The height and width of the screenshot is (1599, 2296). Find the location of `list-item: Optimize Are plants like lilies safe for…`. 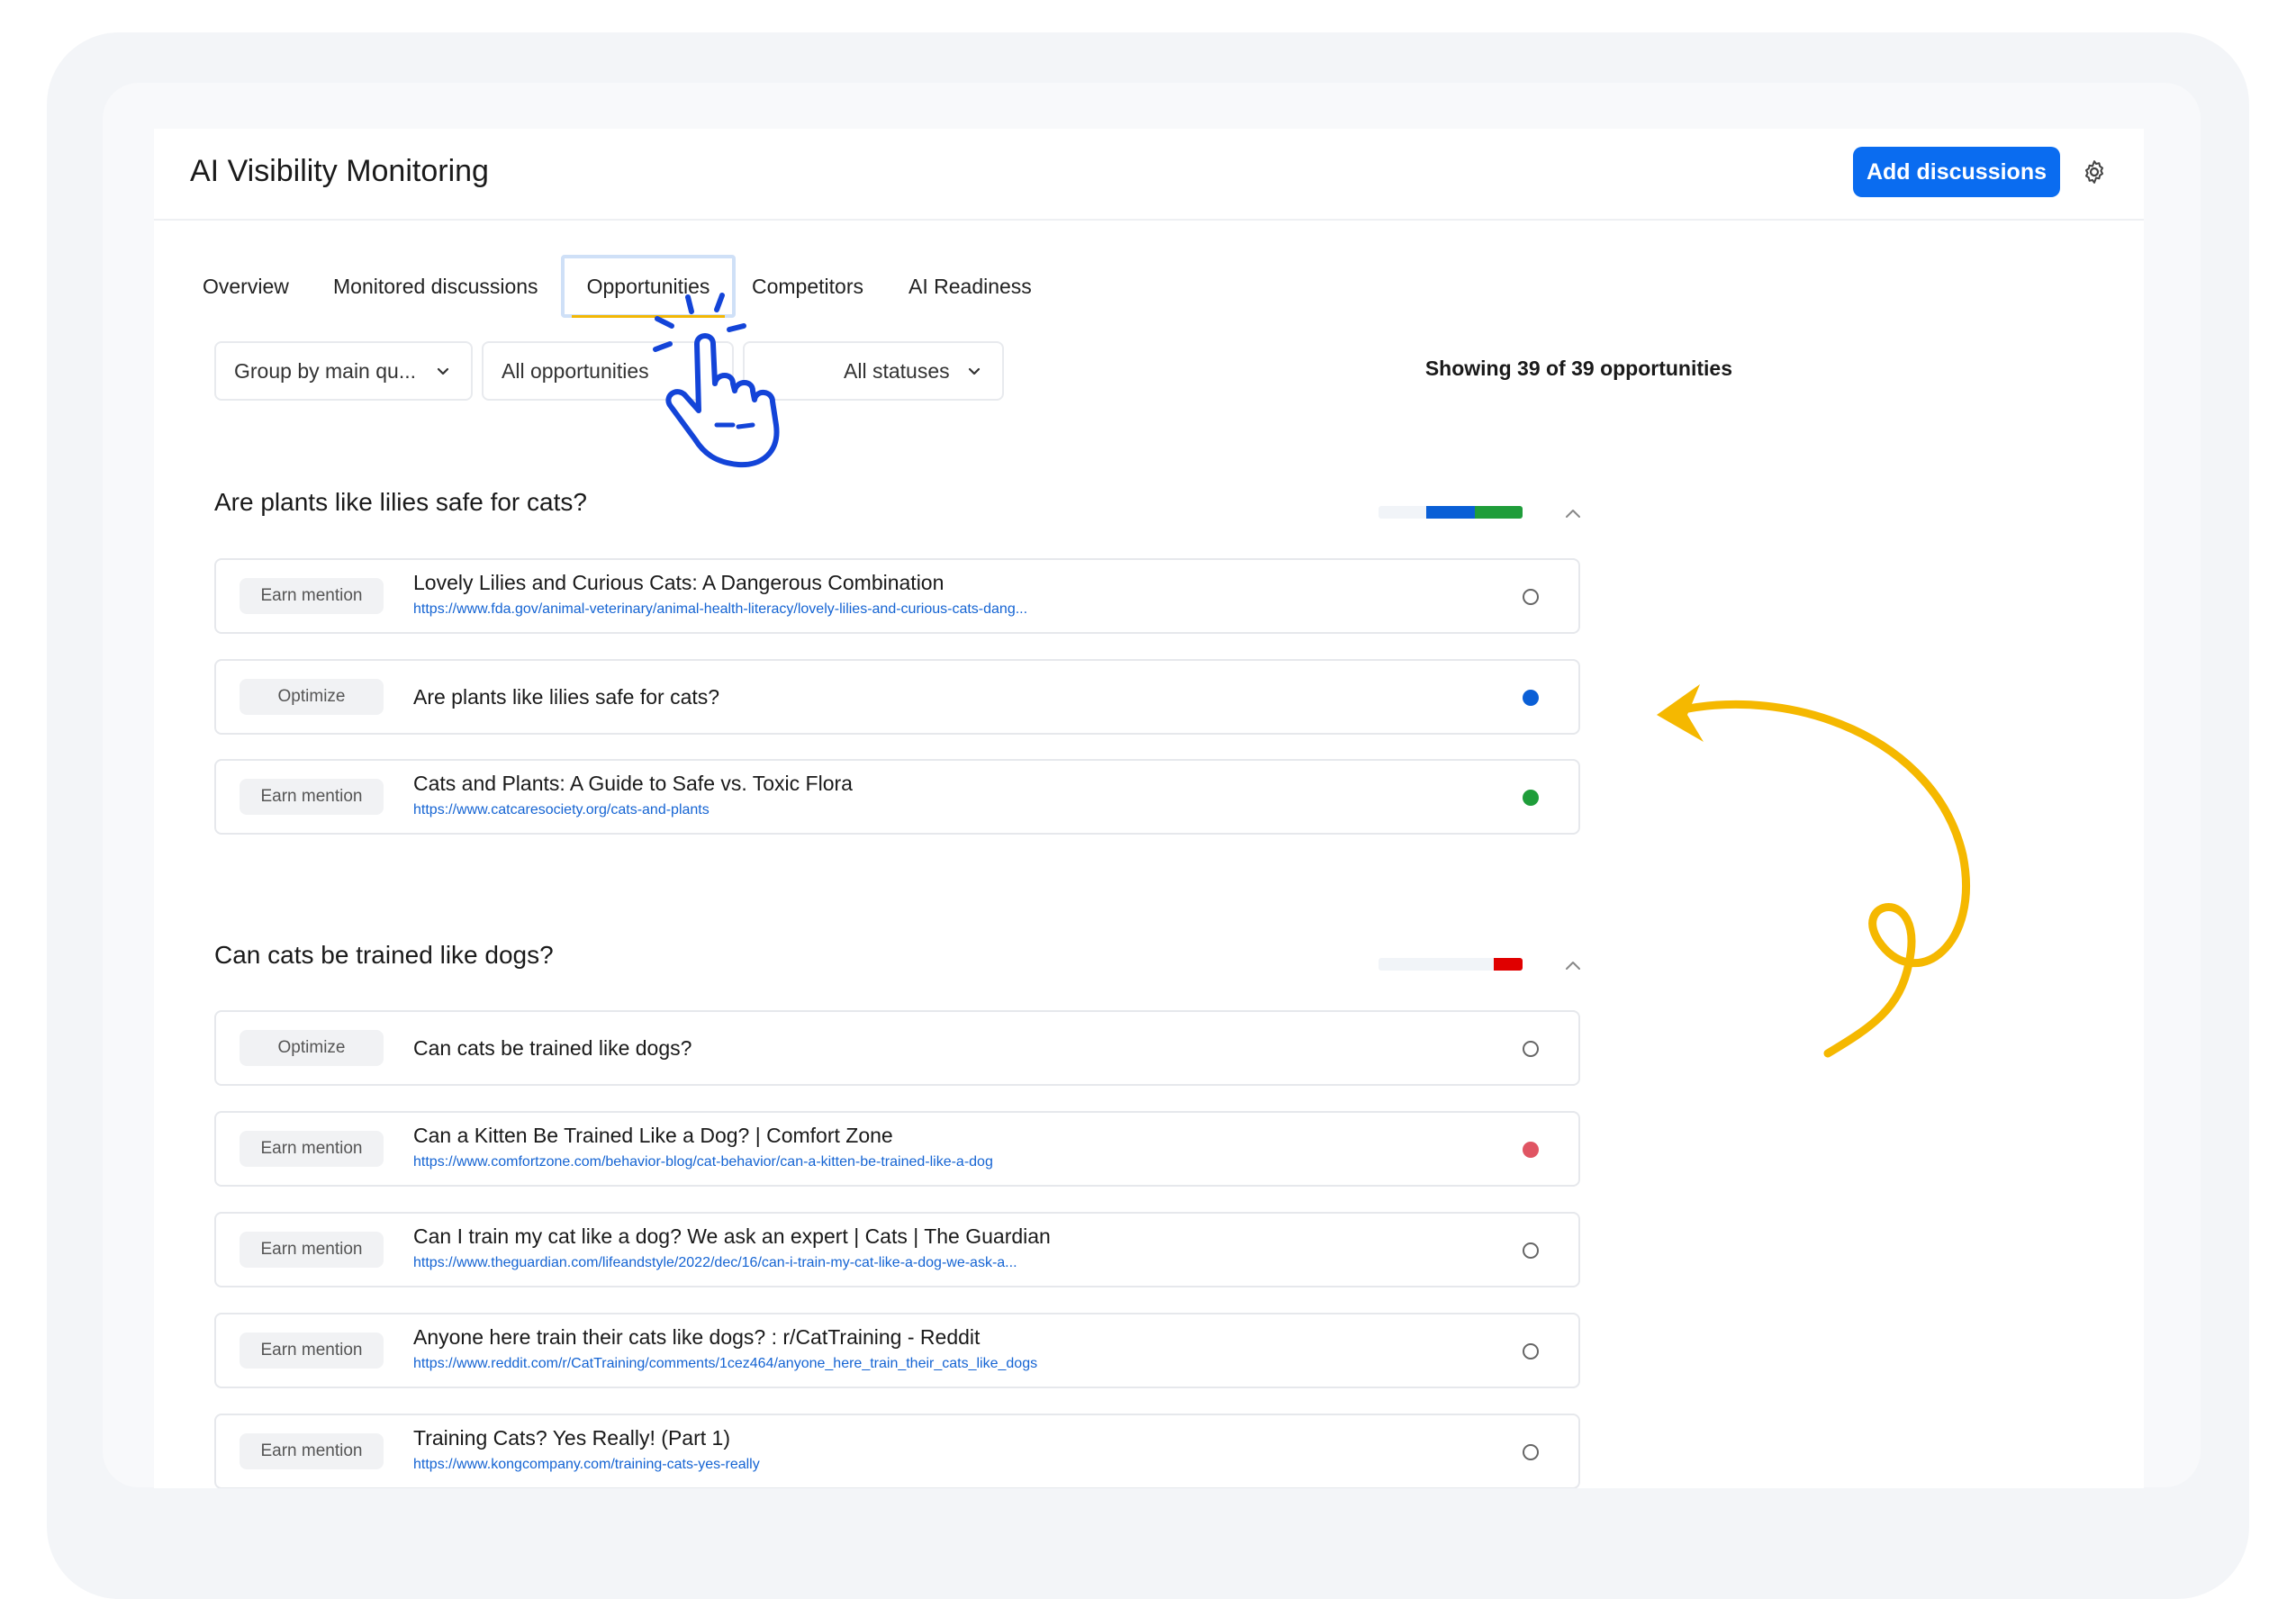

list-item: Optimize Are plants like lilies safe for… is located at coordinates (897, 697).